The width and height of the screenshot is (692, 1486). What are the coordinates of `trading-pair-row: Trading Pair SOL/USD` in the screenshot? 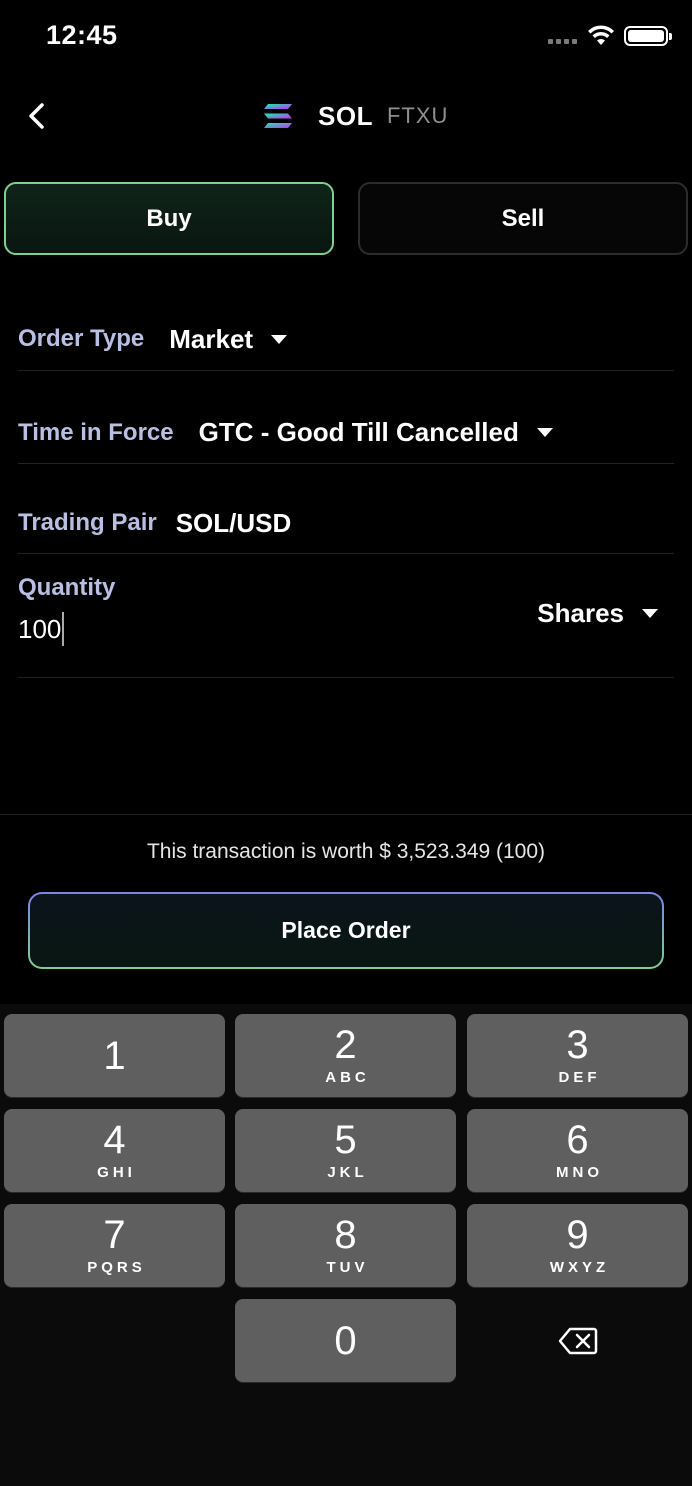 It's located at (346, 509).